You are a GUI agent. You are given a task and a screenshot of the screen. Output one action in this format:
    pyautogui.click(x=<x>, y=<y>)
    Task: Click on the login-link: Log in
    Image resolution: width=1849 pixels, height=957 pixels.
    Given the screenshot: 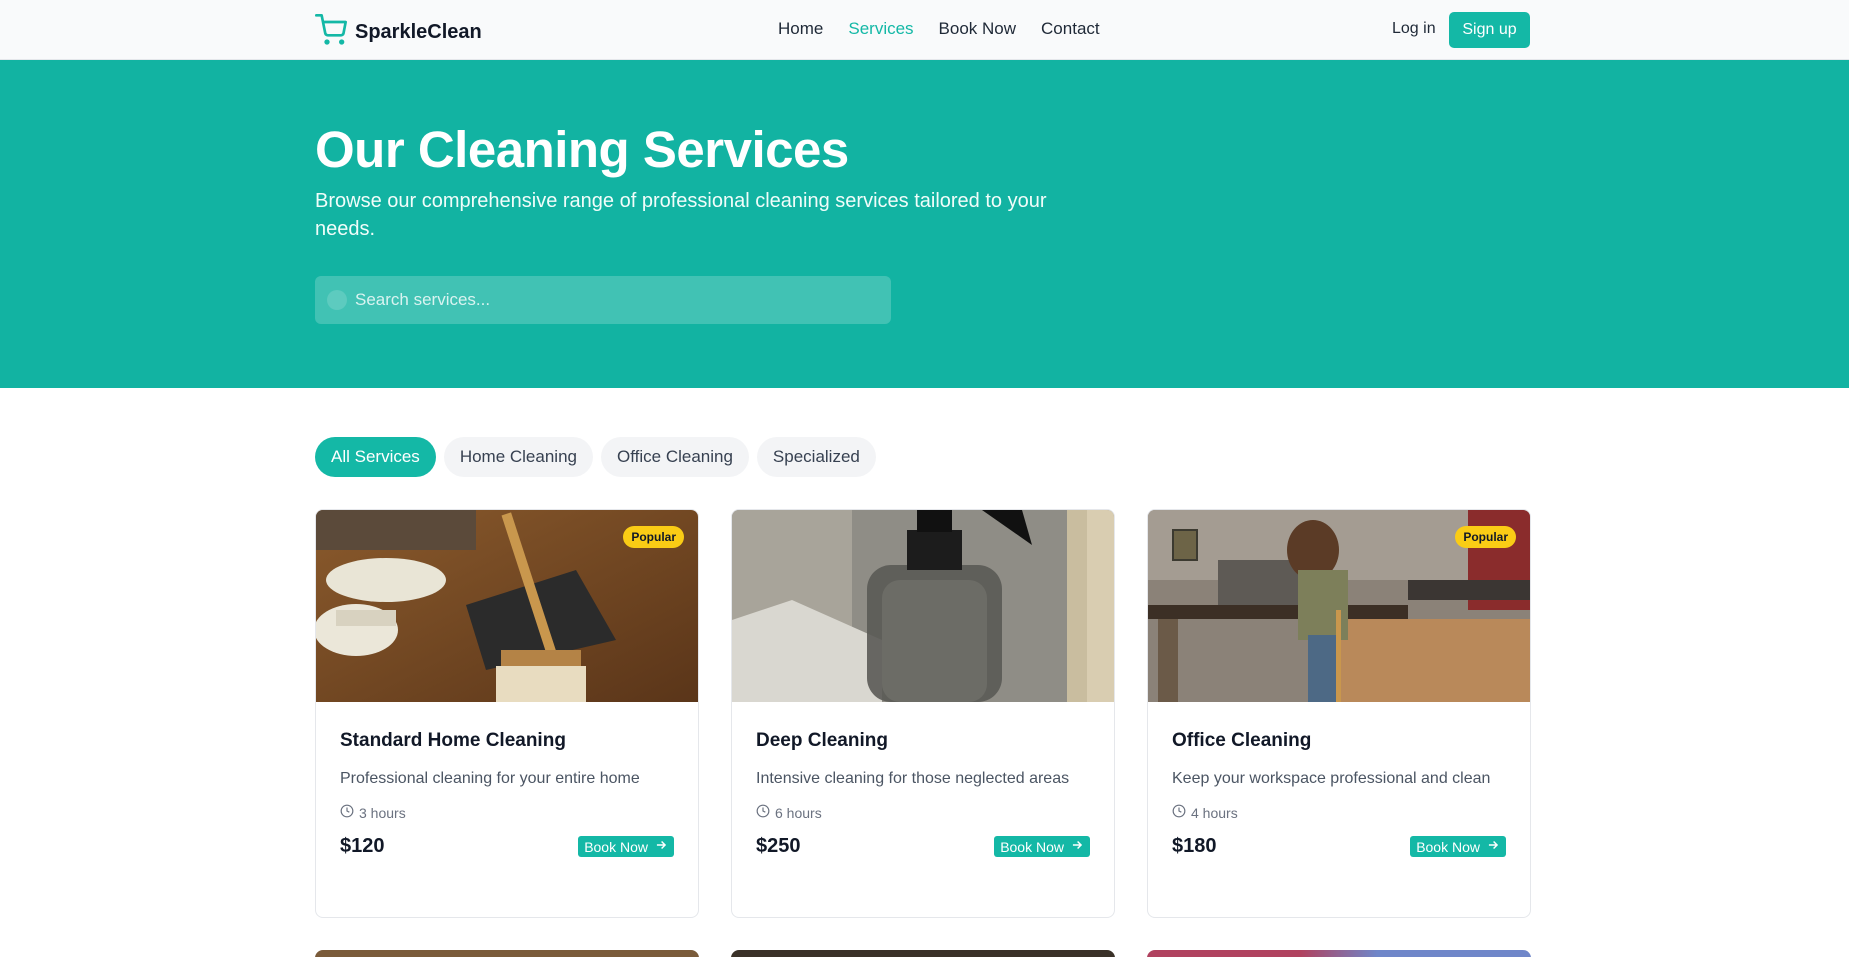 What is the action you would take?
    pyautogui.click(x=1414, y=29)
    